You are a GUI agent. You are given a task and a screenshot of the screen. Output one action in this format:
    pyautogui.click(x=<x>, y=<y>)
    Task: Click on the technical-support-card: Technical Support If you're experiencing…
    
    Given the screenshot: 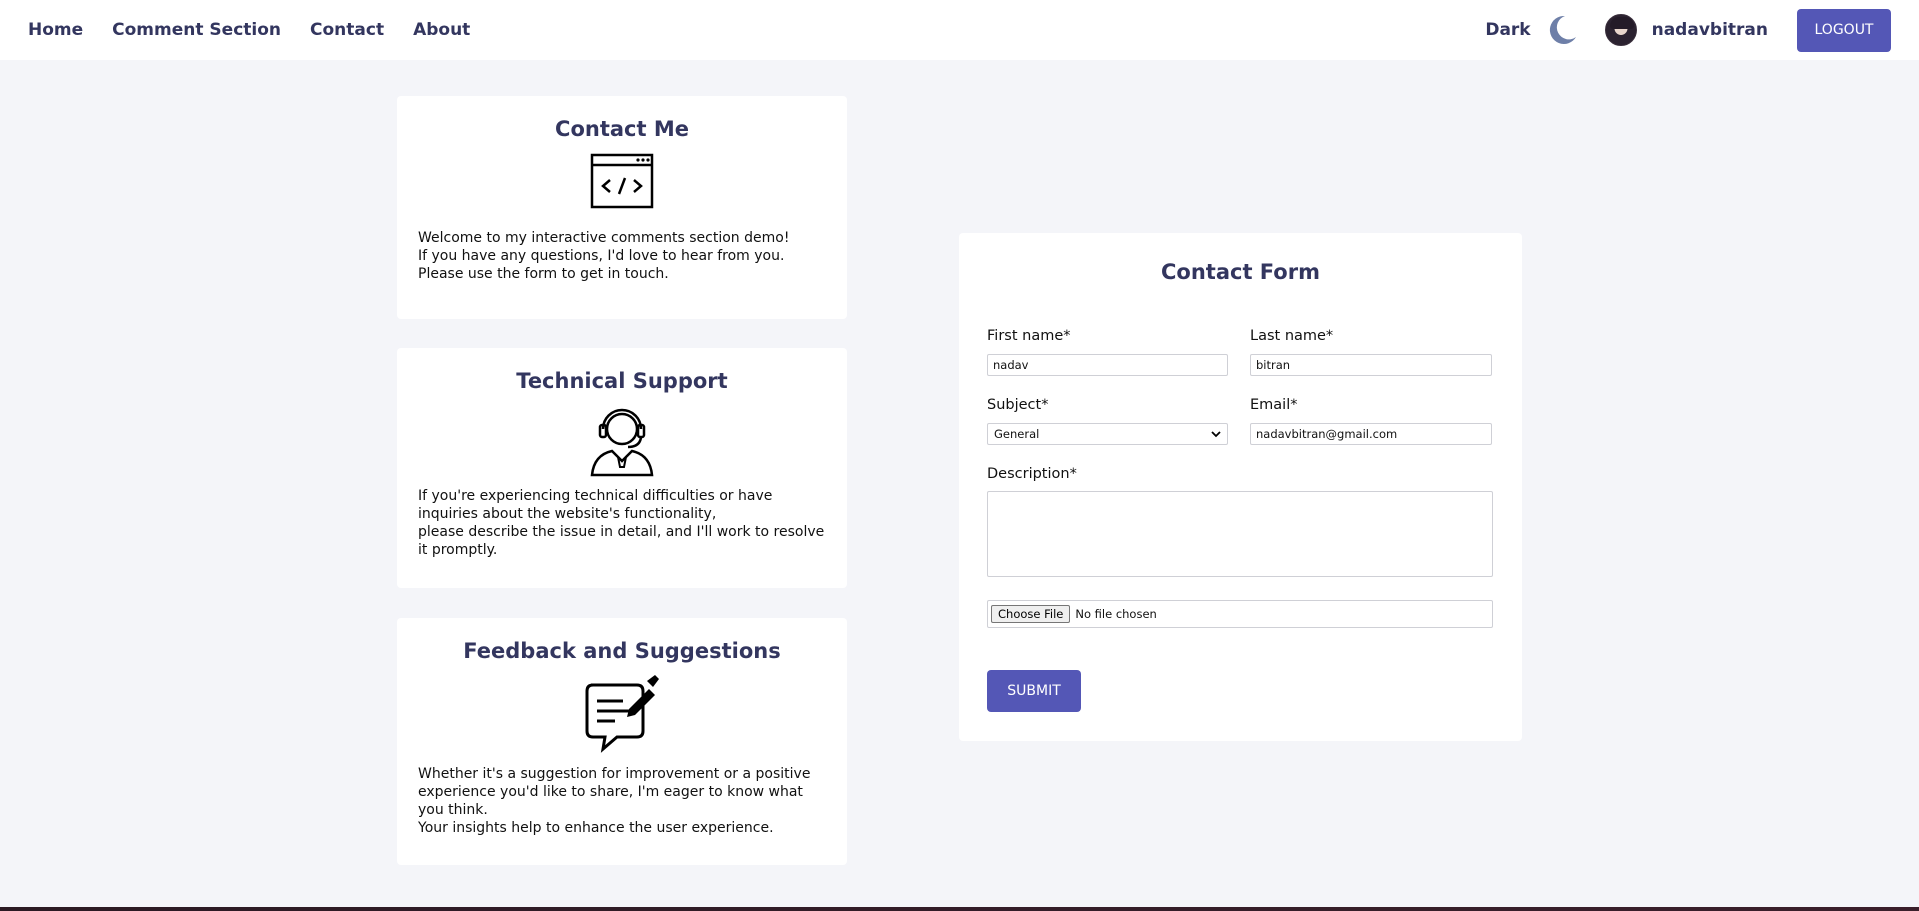 What is the action you would take?
    pyautogui.click(x=622, y=468)
    